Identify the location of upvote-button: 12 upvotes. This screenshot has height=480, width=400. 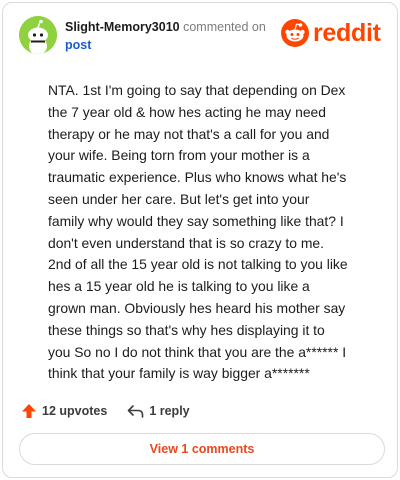
(64, 411).